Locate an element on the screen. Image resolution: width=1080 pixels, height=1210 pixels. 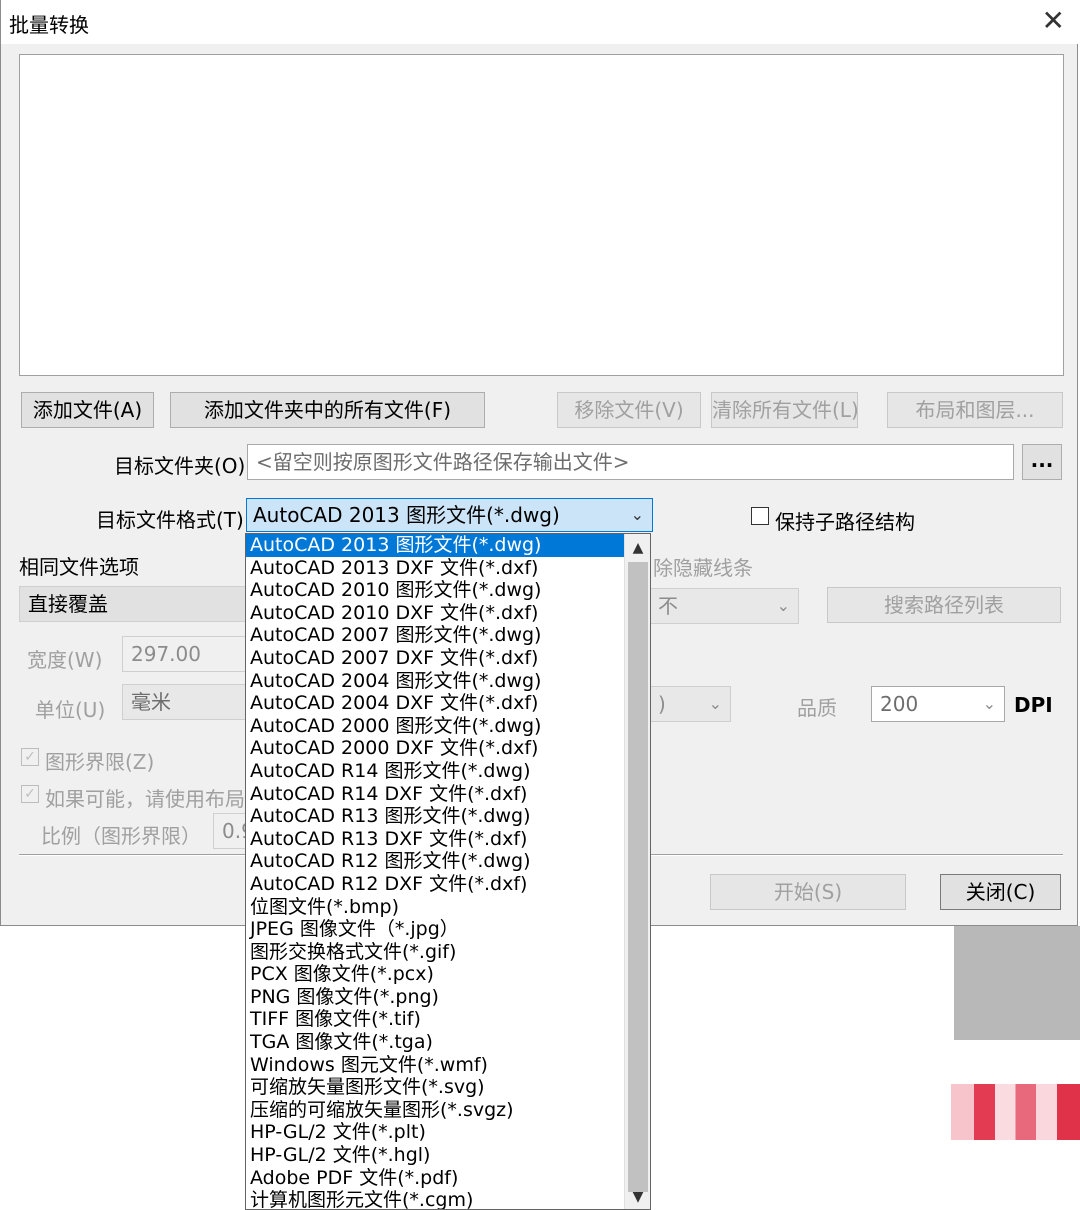
add-folder-files-button: 添加文件夹中的所有文件(F) is located at coordinates (327, 410).